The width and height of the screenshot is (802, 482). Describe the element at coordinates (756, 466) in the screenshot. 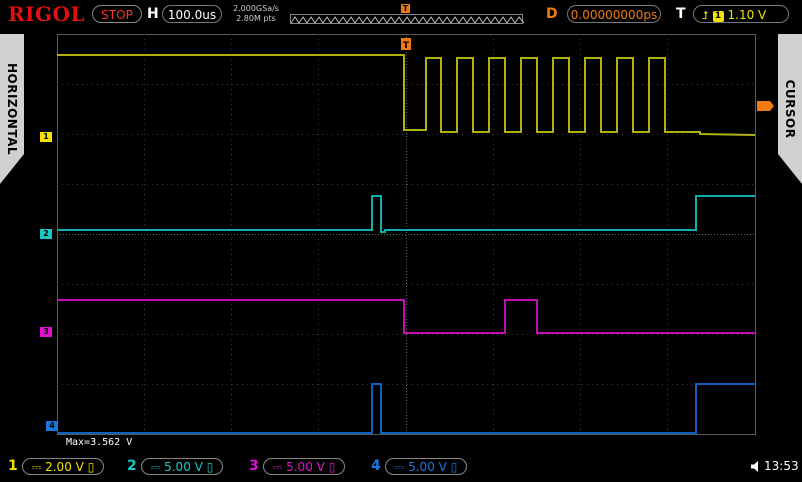

I see `speaker-icon` at that location.